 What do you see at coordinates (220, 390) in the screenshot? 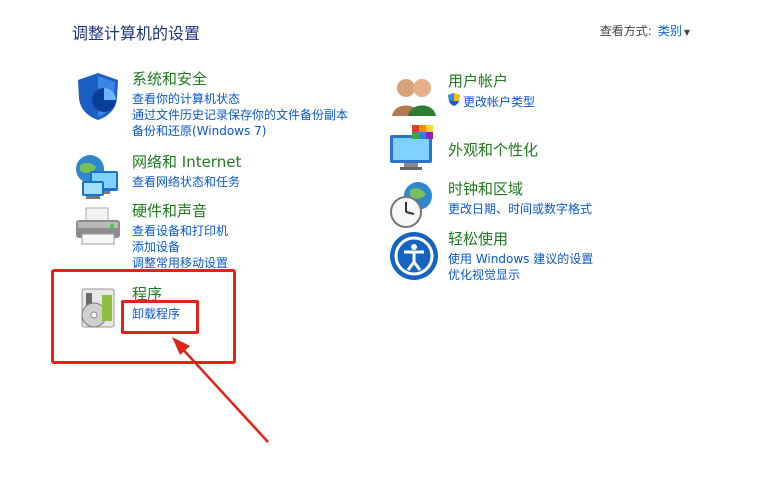
I see `annotation-arrow-icon` at bounding box center [220, 390].